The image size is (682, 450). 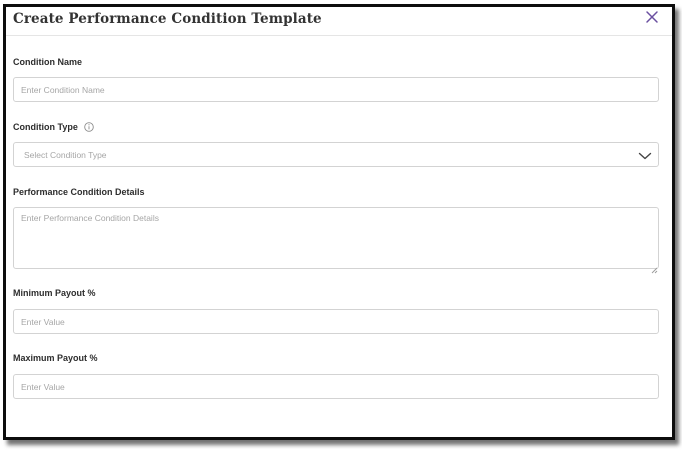 What do you see at coordinates (54, 293) in the screenshot?
I see `minimum-payout-label: Minimum Payout %` at bounding box center [54, 293].